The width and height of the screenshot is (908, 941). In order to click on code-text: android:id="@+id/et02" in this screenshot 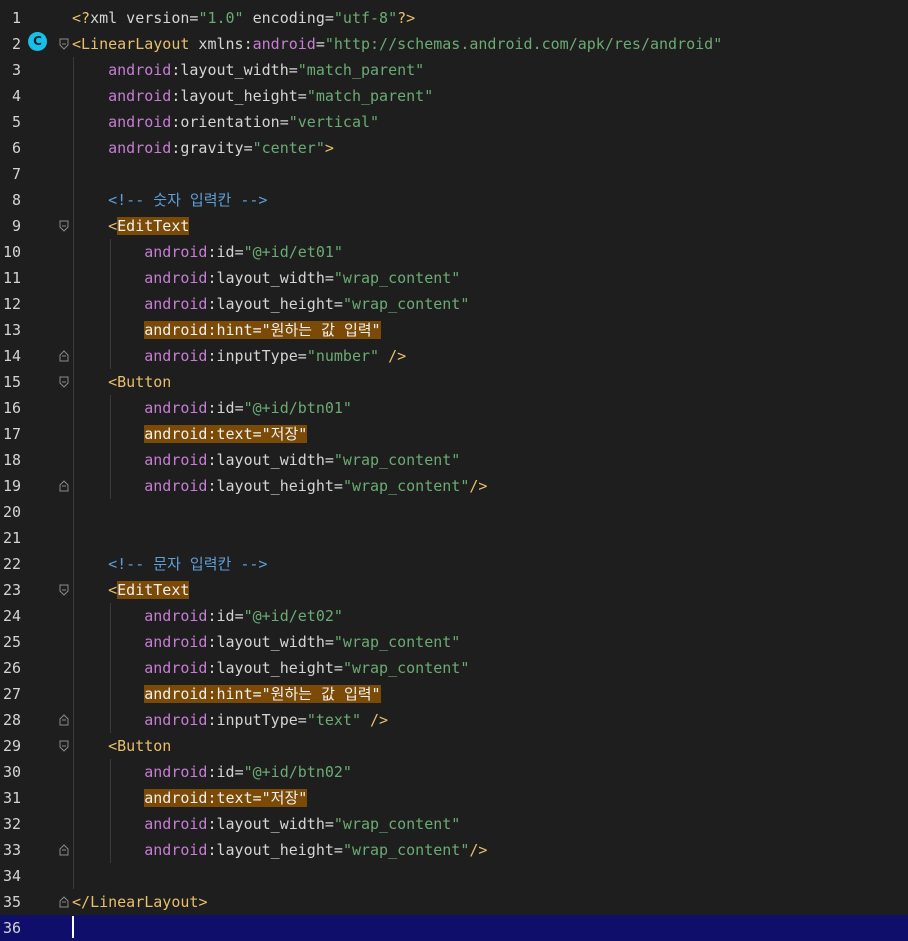, I will do `click(207, 616)`.